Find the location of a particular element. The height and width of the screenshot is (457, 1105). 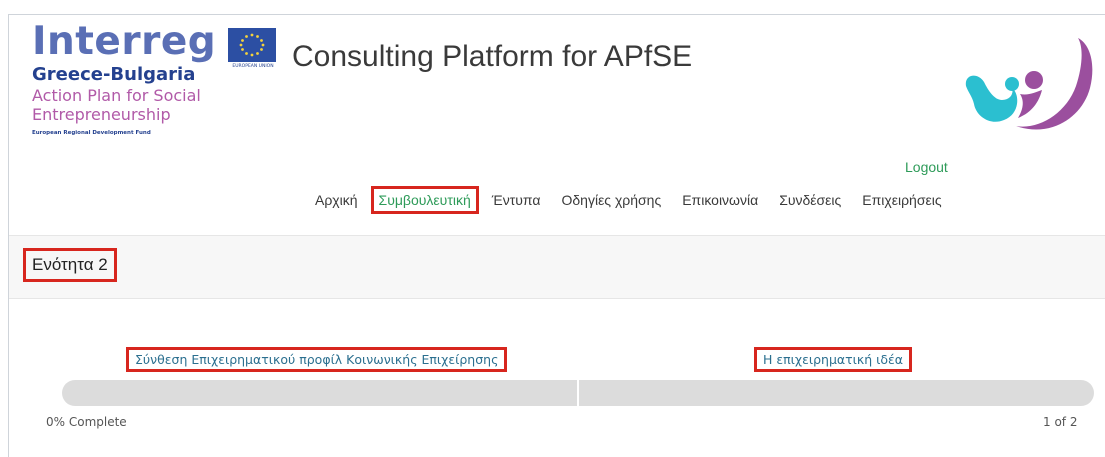

progress-step-divider is located at coordinates (578, 393).